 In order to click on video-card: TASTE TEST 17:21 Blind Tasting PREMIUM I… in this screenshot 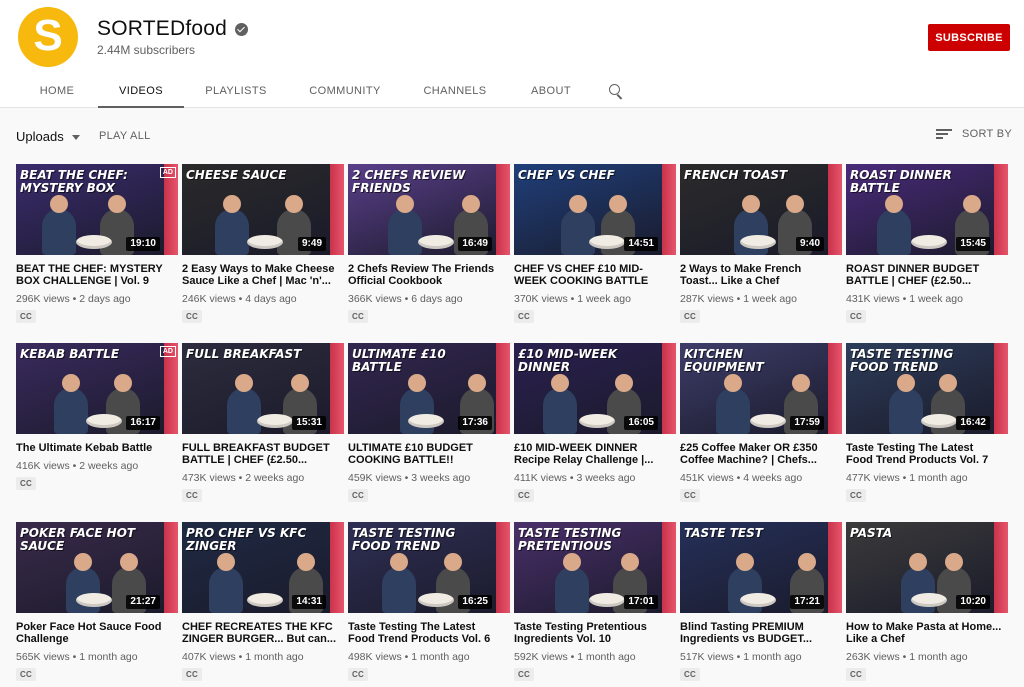, I will do `click(761, 604)`.